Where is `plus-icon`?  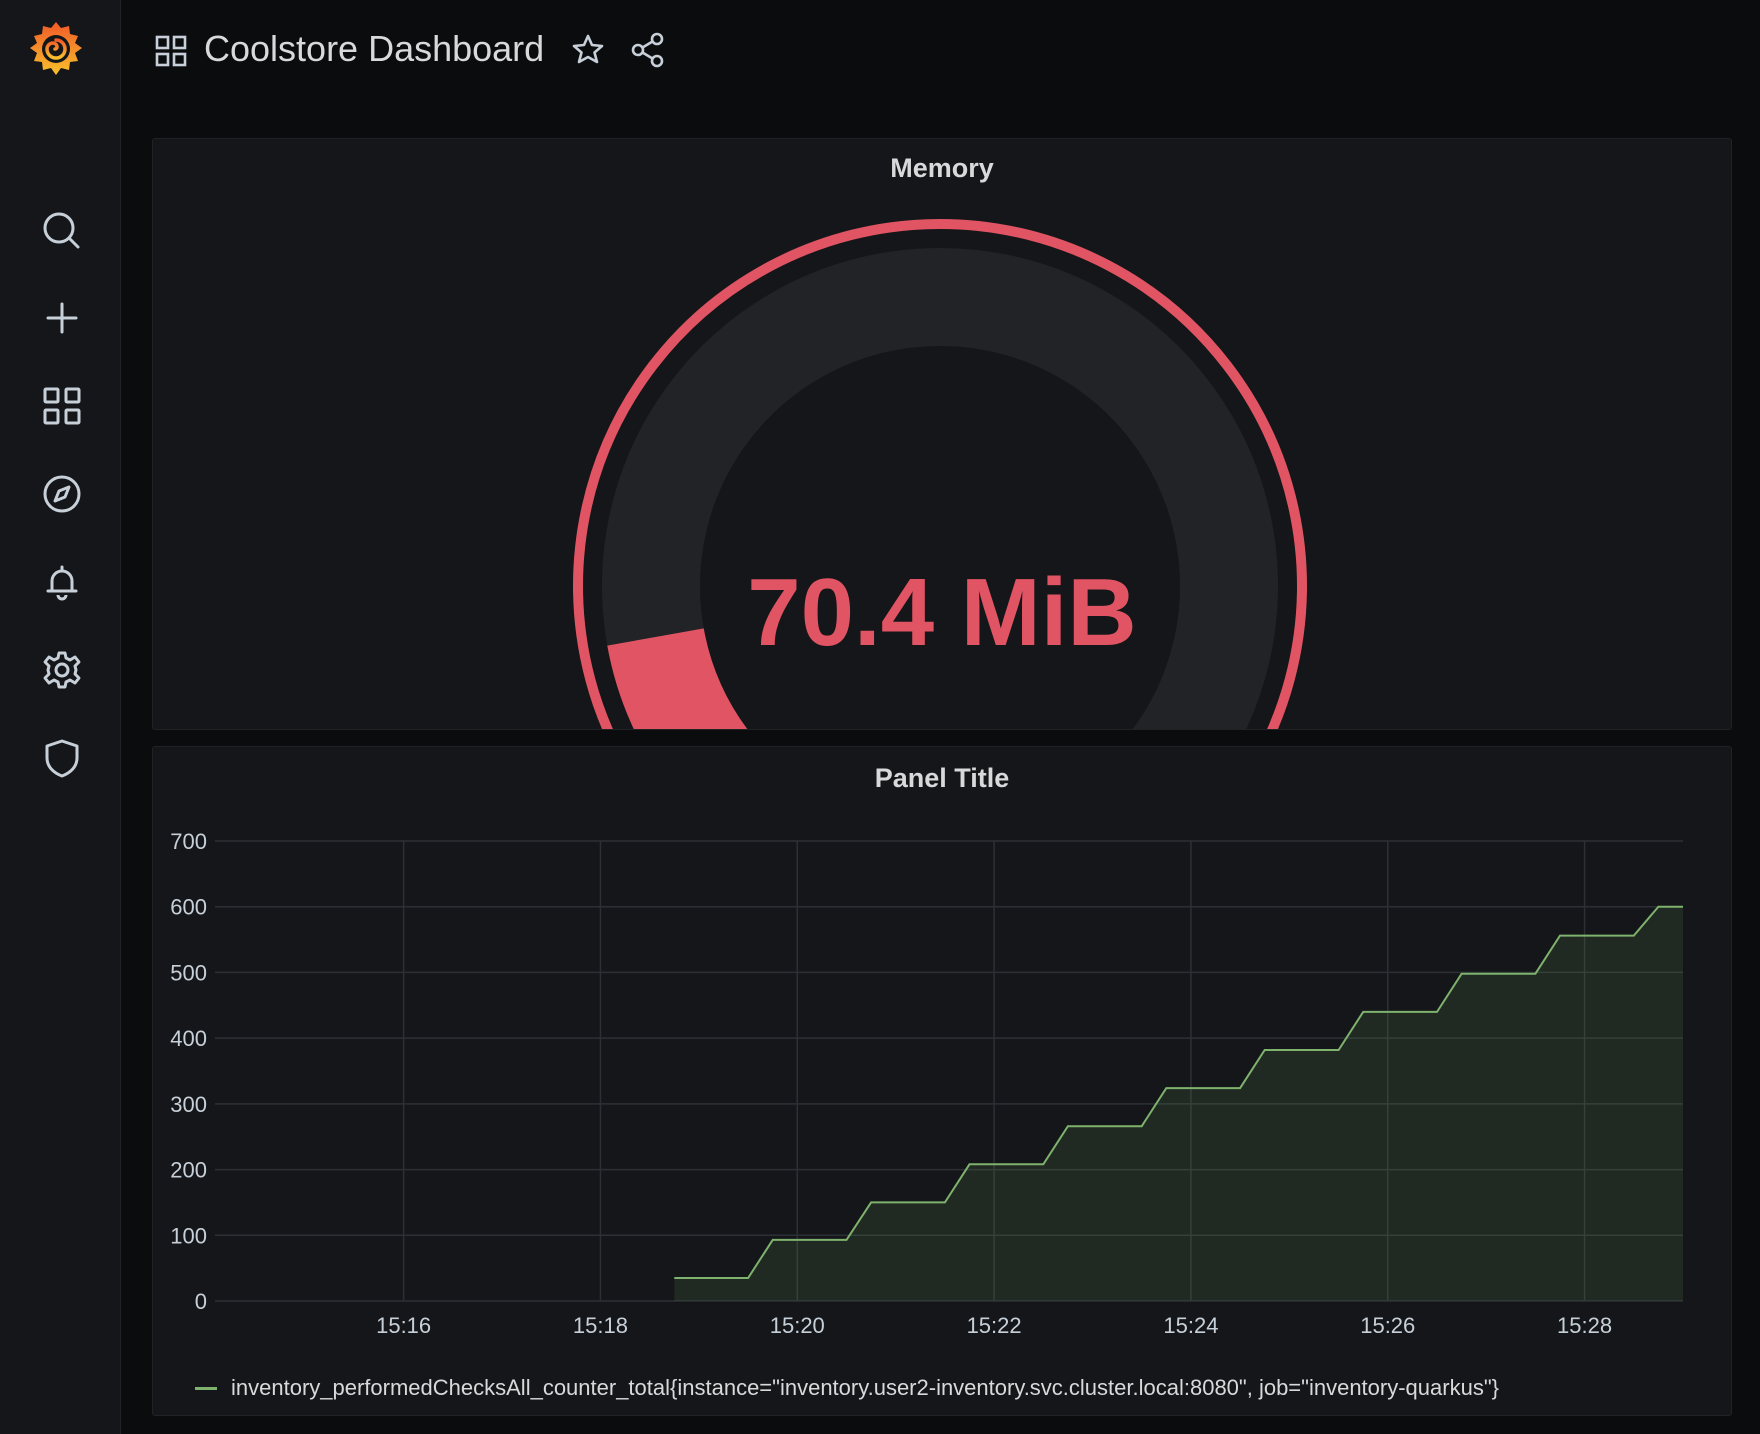 plus-icon is located at coordinates (62, 318).